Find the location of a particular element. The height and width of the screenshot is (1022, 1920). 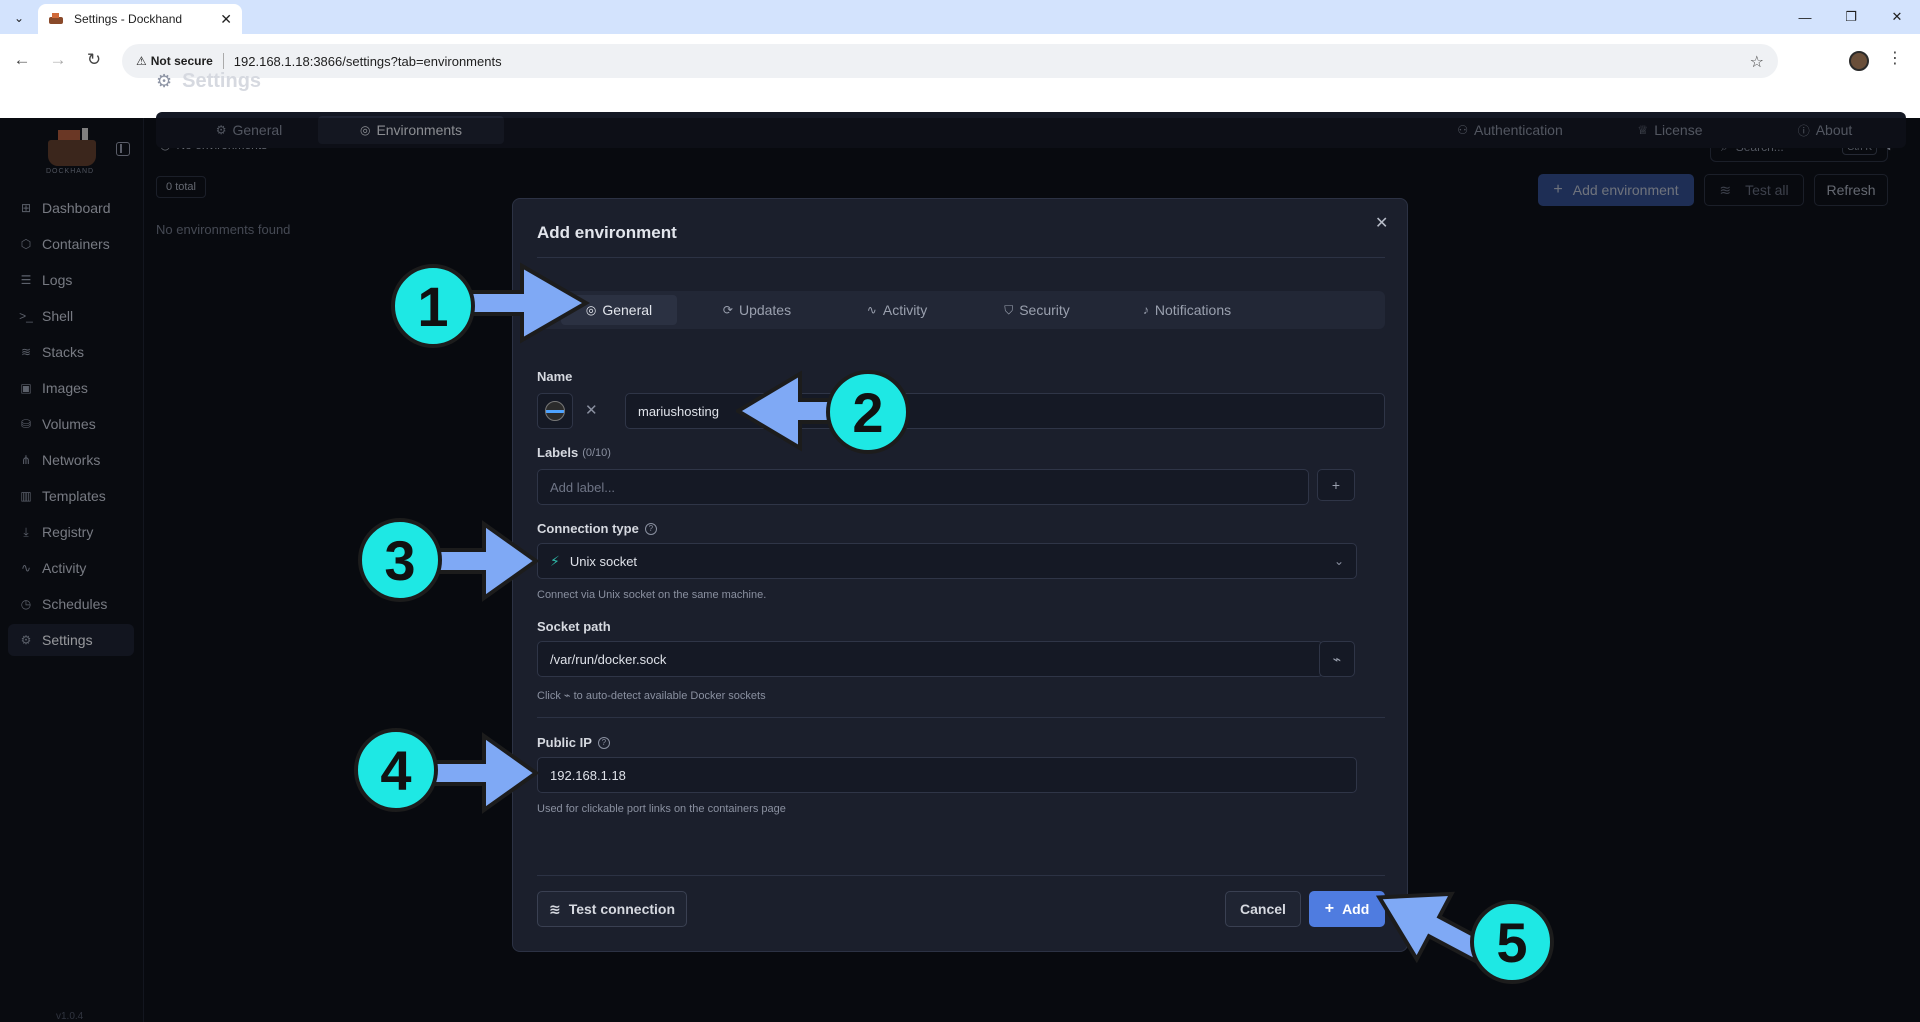

dialog-tab-updates-label: Updates is located at coordinates (765, 310).